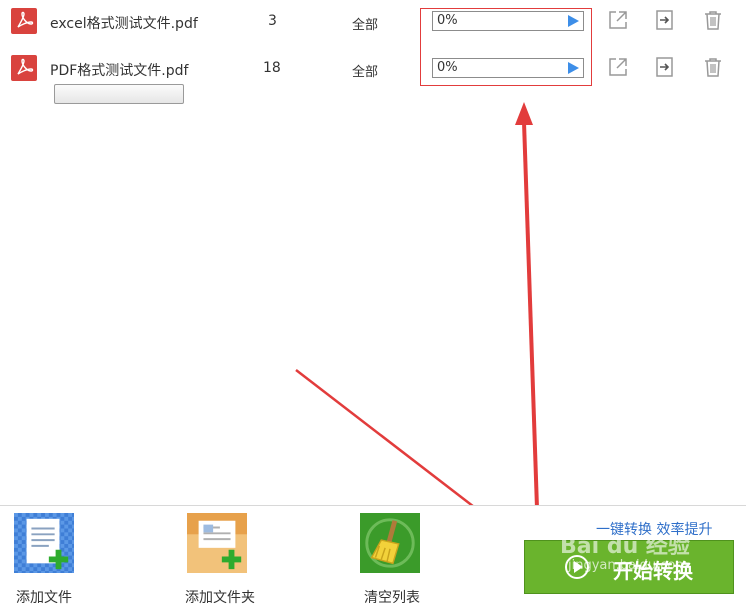  I want to click on clear-list-label: 清空列表, so click(392, 598).